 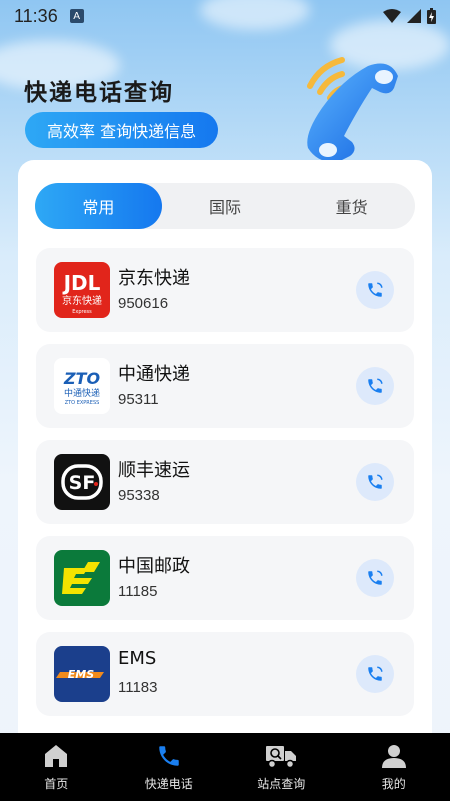 What do you see at coordinates (393, 783) in the screenshot?
I see `nav-label: 我的` at bounding box center [393, 783].